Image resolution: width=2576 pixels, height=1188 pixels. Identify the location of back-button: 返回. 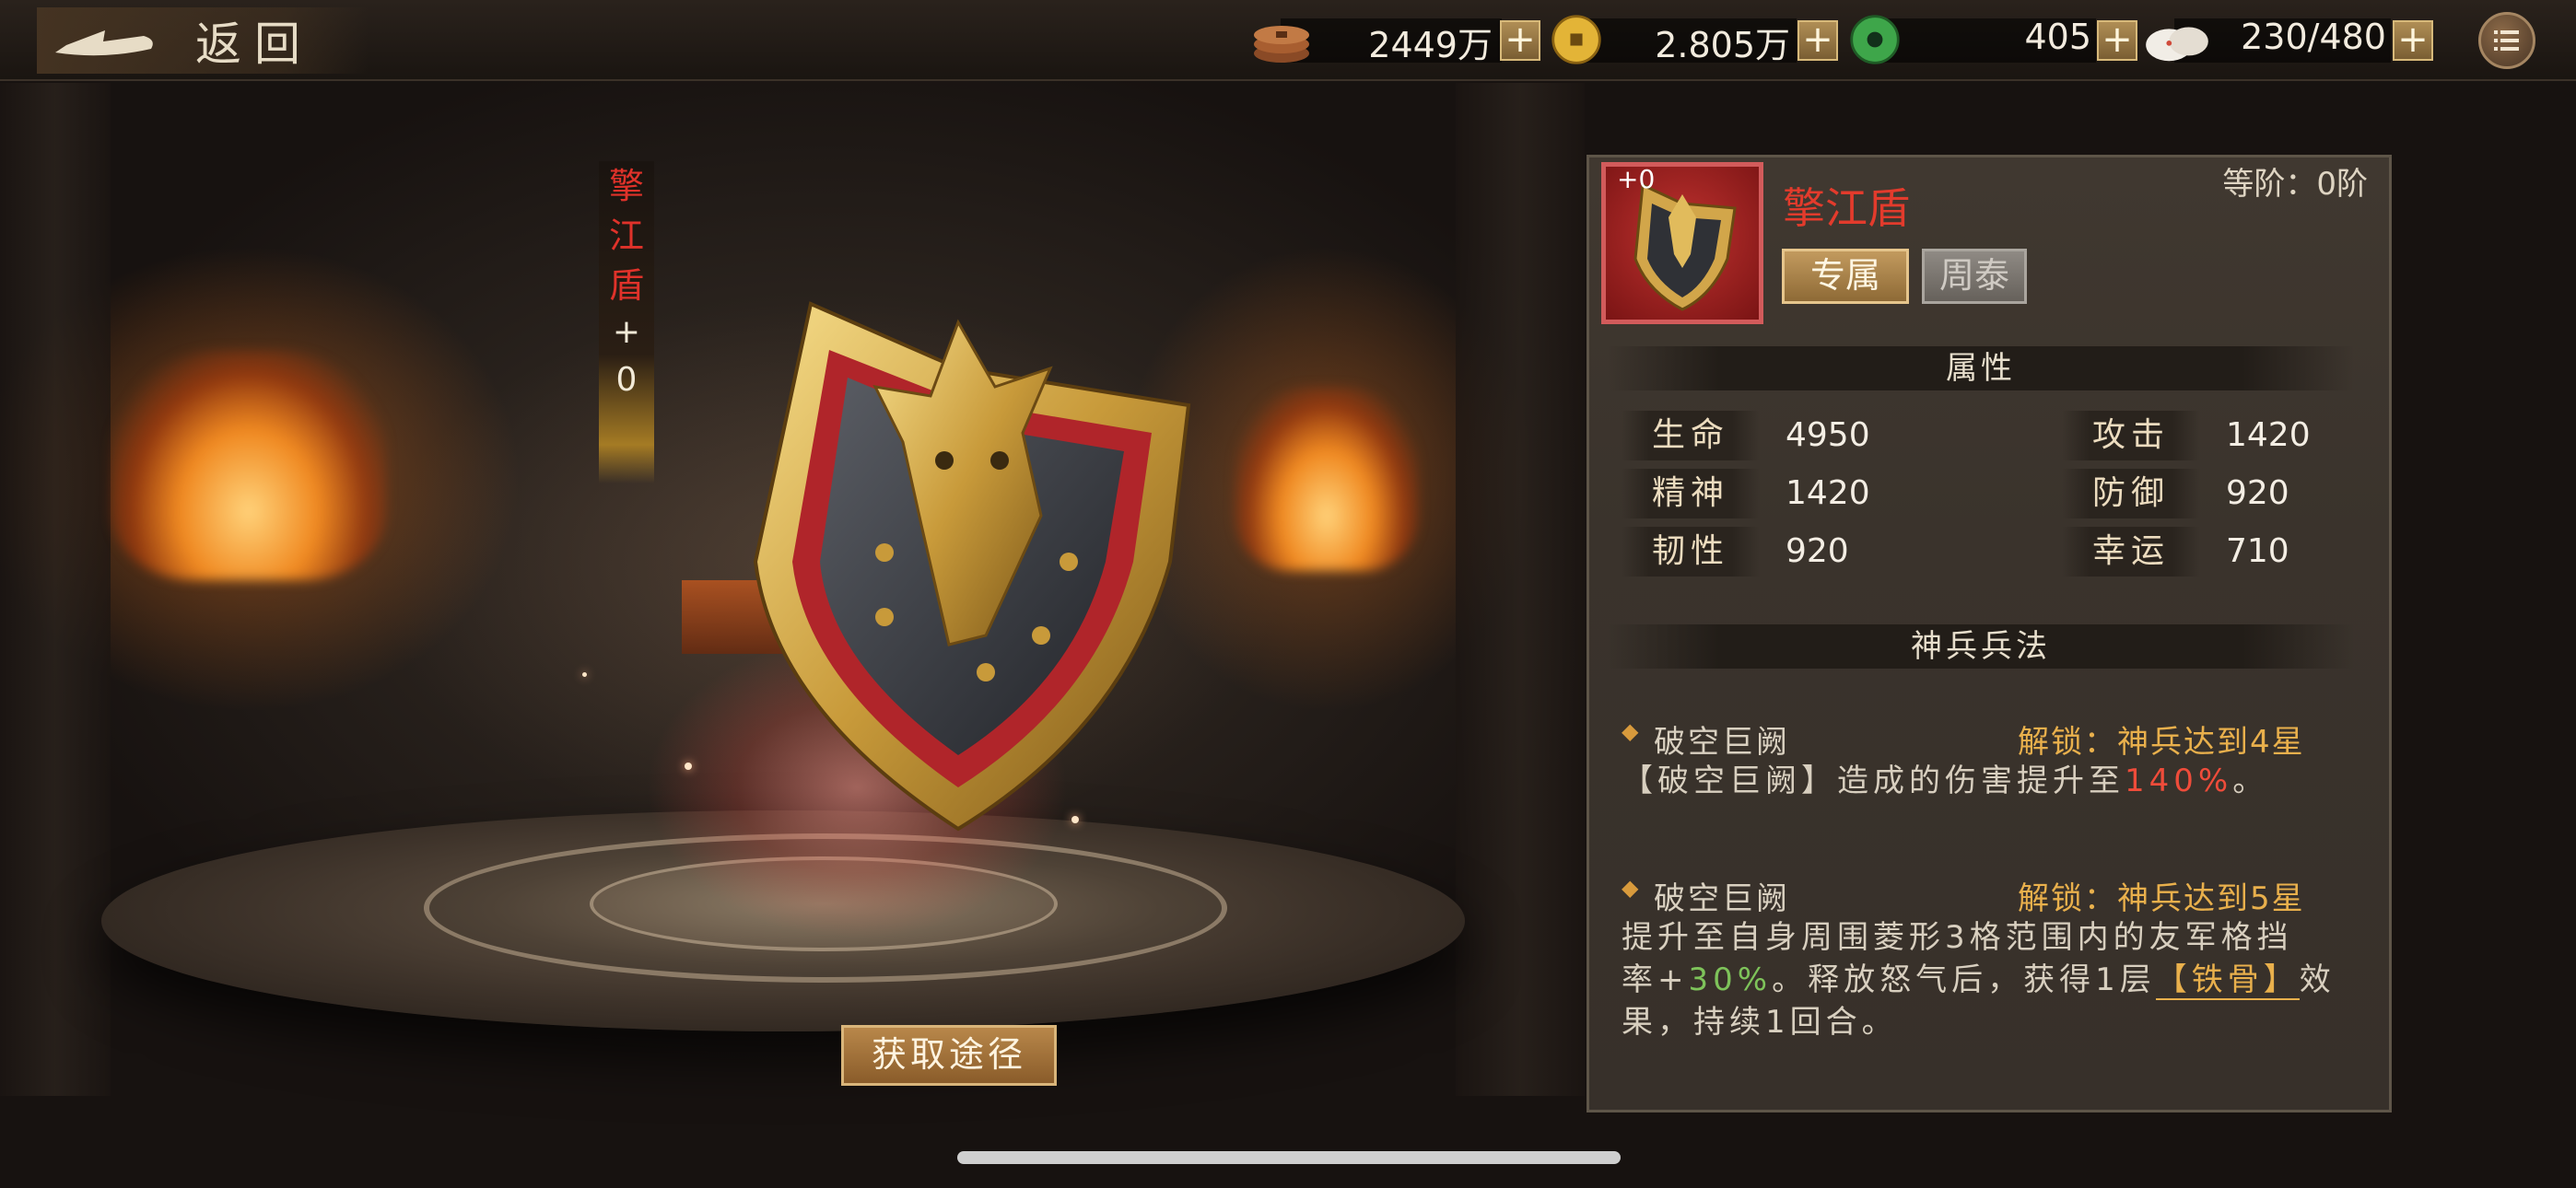
(203, 40).